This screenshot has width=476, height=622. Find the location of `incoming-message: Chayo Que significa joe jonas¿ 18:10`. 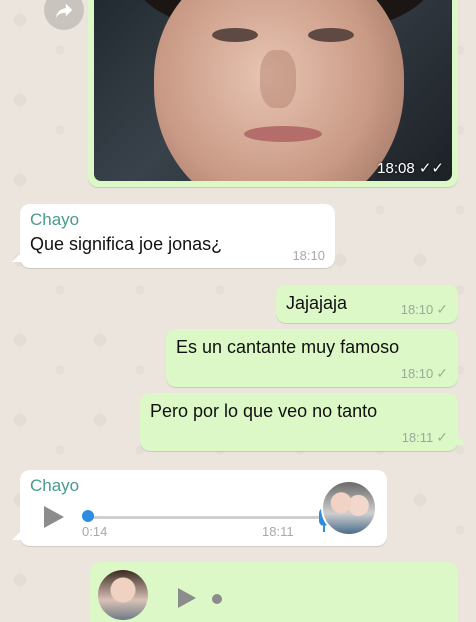

incoming-message: Chayo Que significa joe jonas¿ 18:10 is located at coordinates (173, 236).